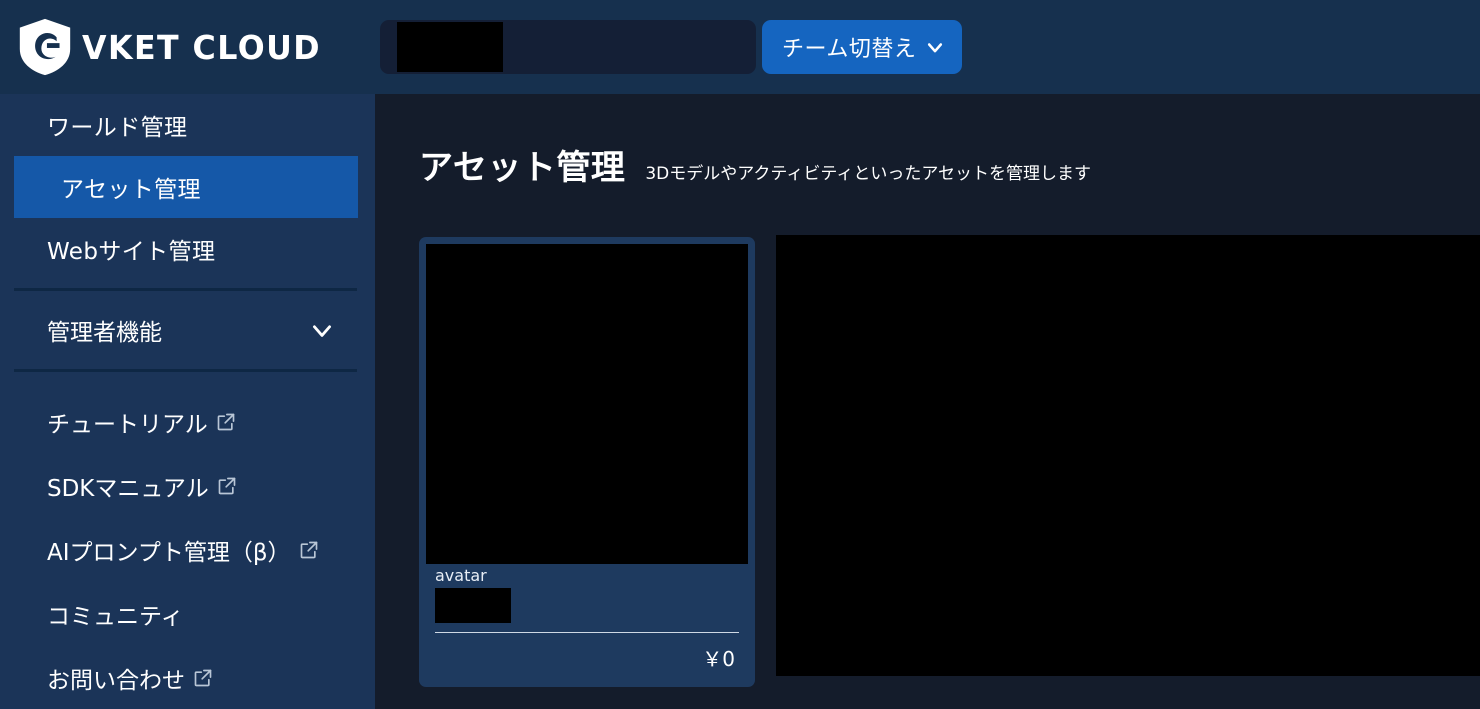 Image resolution: width=1480 pixels, height=709 pixels. I want to click on redacted-value, so click(450, 47).